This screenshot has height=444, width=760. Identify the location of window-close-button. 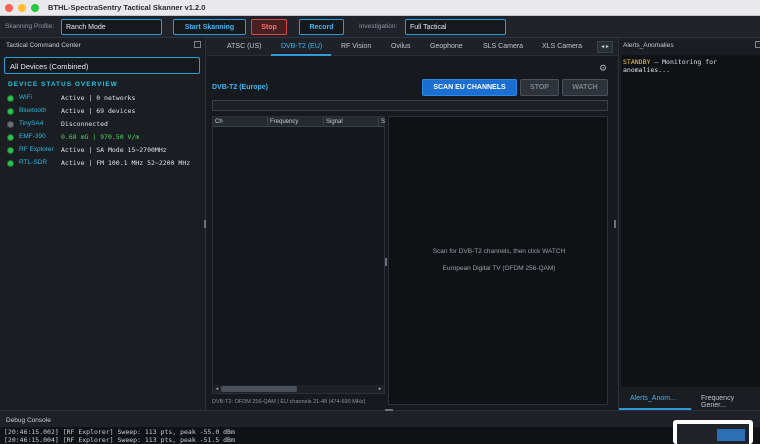
(9, 8).